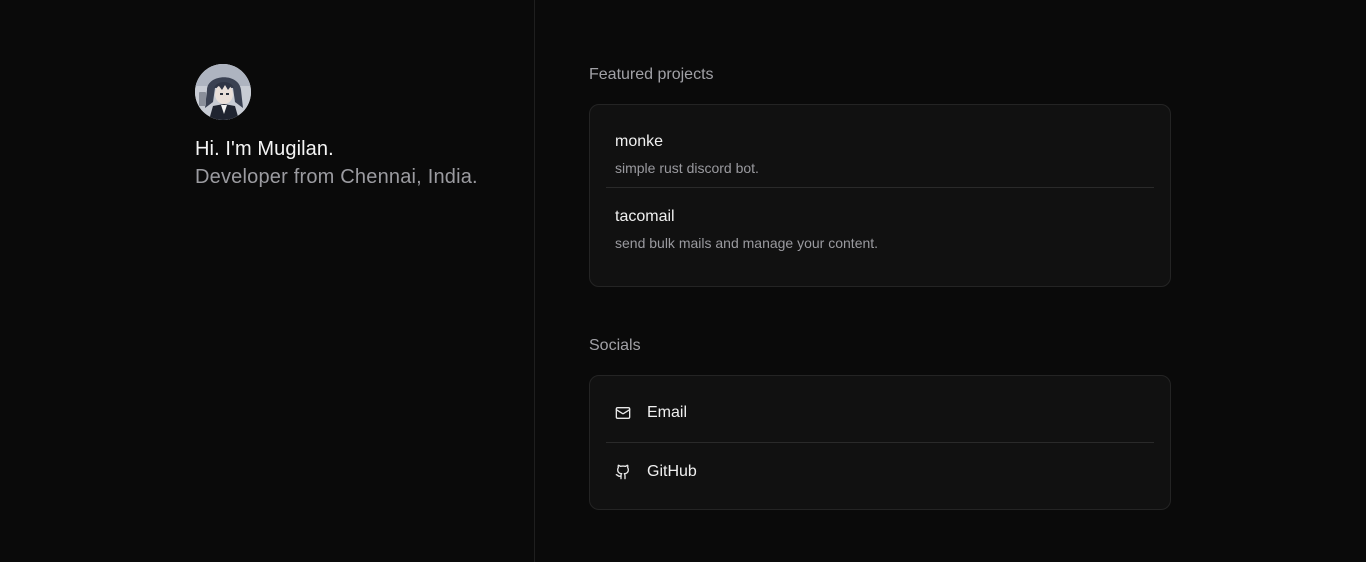  What do you see at coordinates (880, 146) in the screenshot?
I see `project-item-monke: monke simple rust discord bot.` at bounding box center [880, 146].